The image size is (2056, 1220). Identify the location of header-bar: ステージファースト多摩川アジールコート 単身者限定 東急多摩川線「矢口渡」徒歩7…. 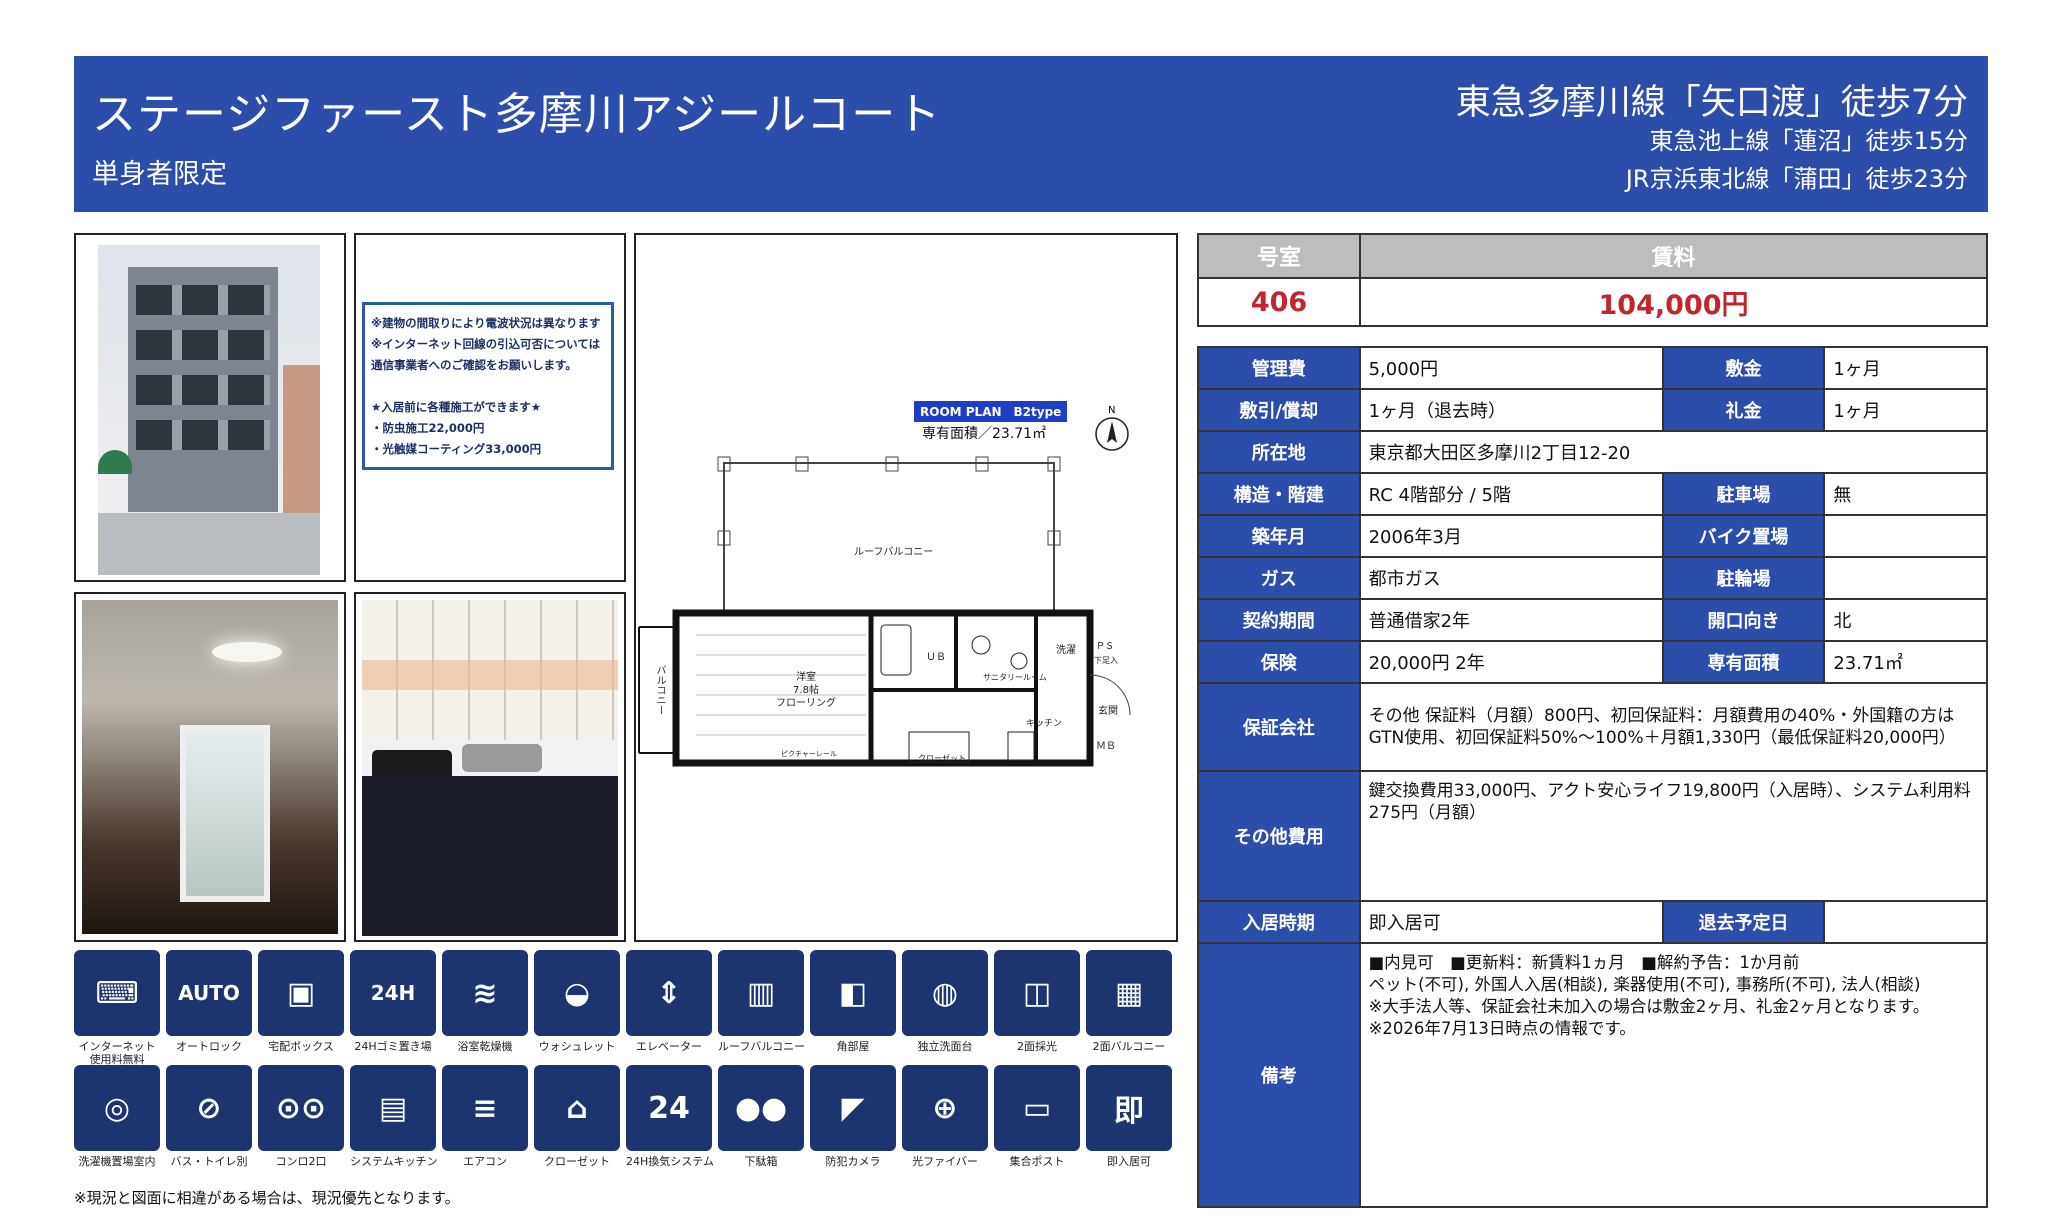
(1031, 134).